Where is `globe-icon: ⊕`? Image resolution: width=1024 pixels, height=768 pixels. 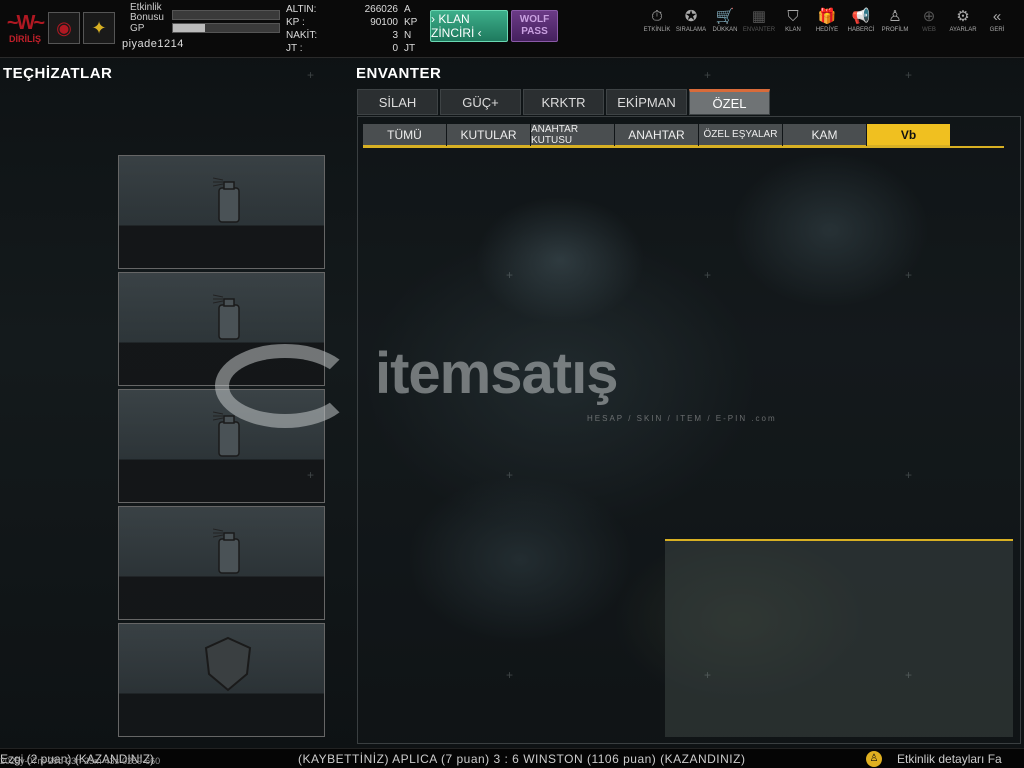 globe-icon: ⊕ is located at coordinates (929, 16).